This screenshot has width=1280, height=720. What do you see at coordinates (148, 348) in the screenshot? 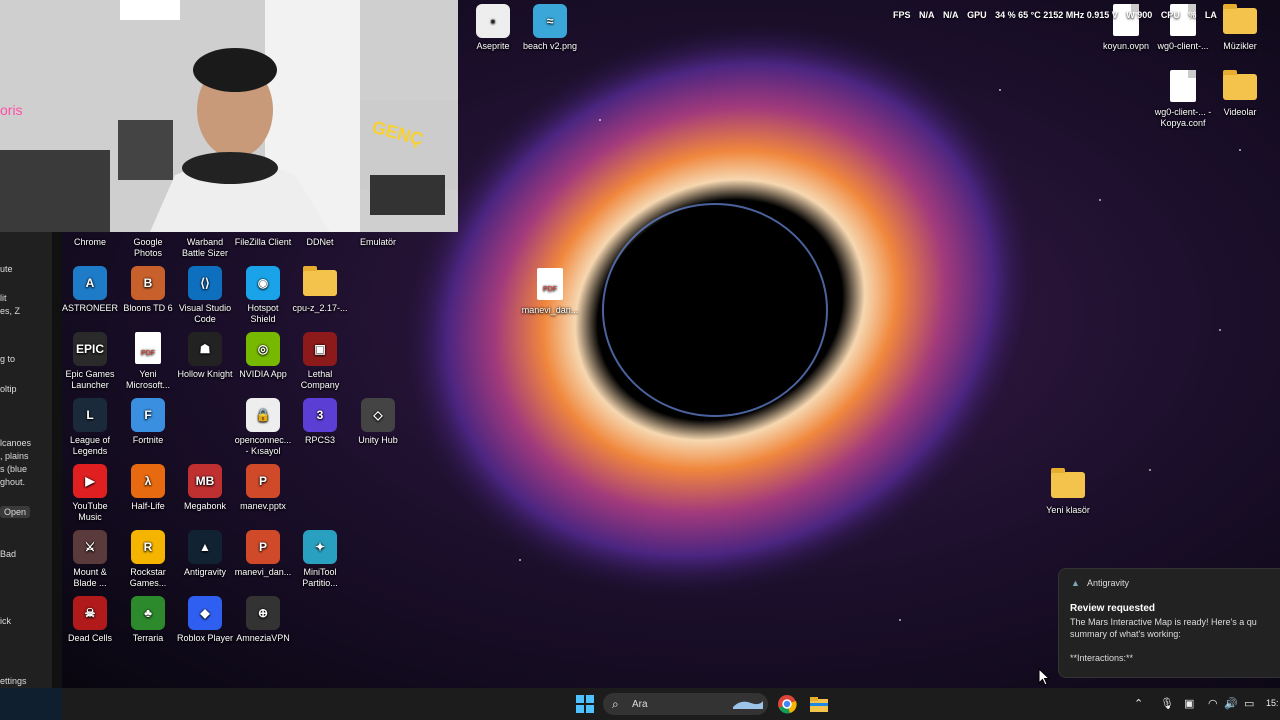
I see `pdf-icon: PDF` at bounding box center [148, 348].